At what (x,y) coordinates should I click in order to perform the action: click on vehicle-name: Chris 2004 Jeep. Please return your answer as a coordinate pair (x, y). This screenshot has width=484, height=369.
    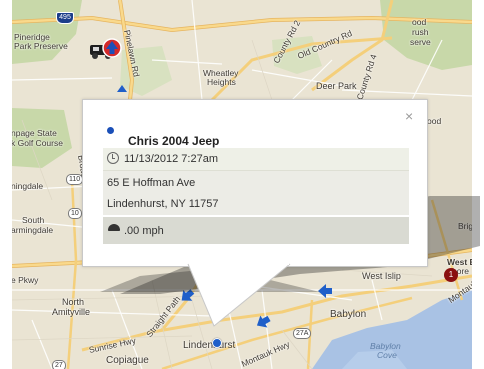
    Looking at the image, I should click on (174, 141).